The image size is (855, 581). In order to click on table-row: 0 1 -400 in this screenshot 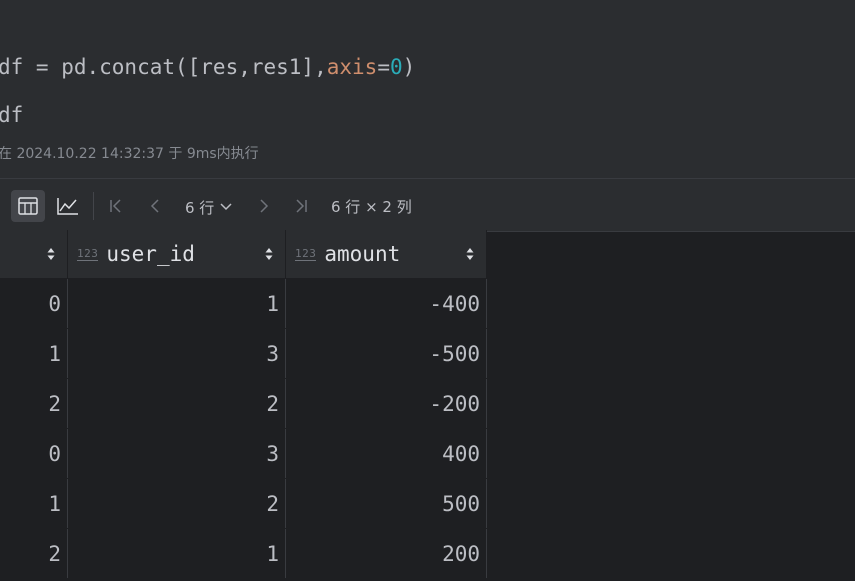, I will do `click(243, 303)`.